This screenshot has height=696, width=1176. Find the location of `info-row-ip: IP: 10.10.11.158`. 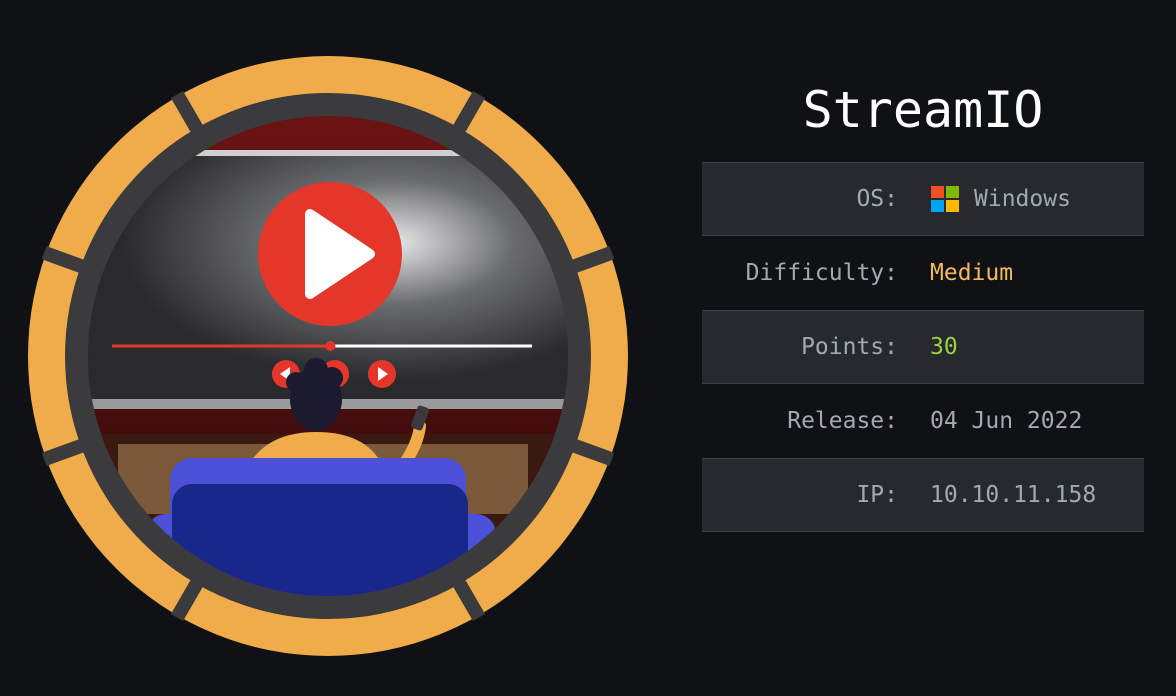

info-row-ip: IP: 10.10.11.158 is located at coordinates (923, 495).